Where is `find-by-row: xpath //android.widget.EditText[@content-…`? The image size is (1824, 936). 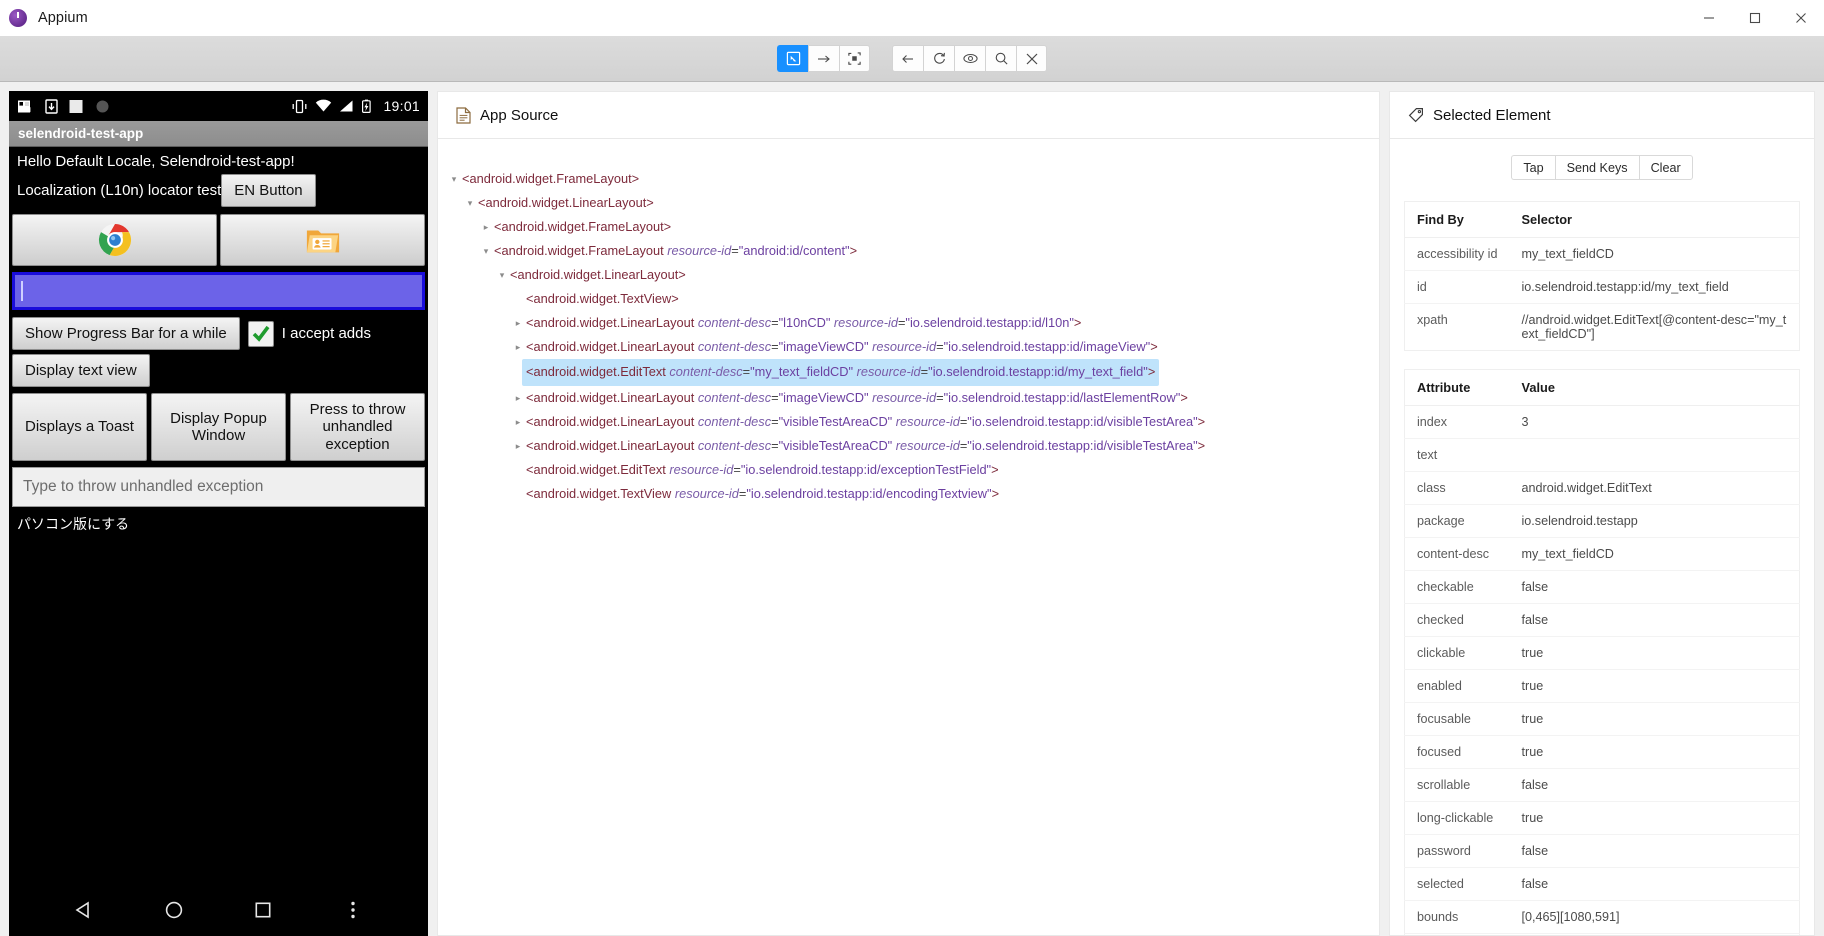 find-by-row: xpath //android.widget.EditText[@content-… is located at coordinates (1602, 327).